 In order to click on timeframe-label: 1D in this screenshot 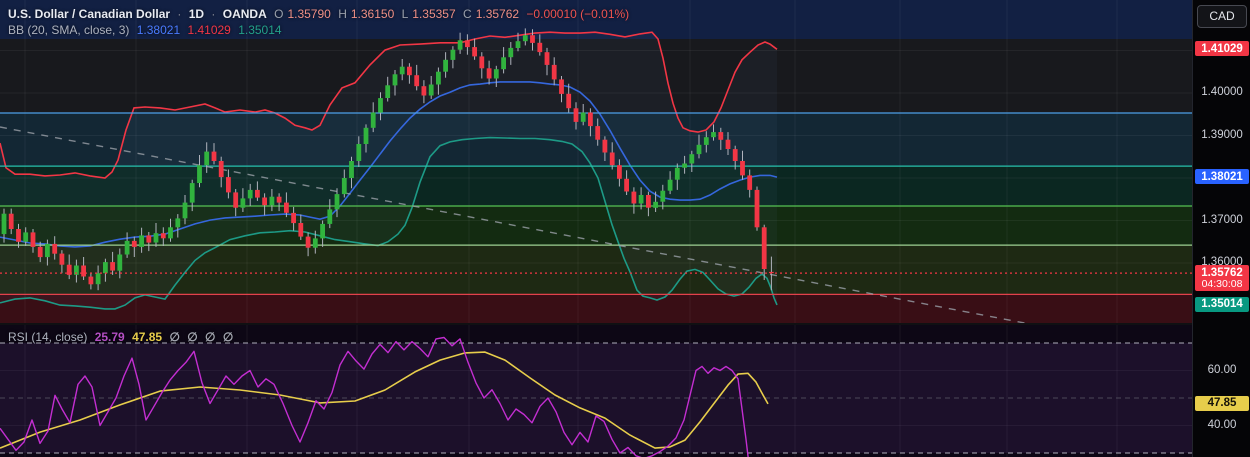, I will do `click(196, 14)`.